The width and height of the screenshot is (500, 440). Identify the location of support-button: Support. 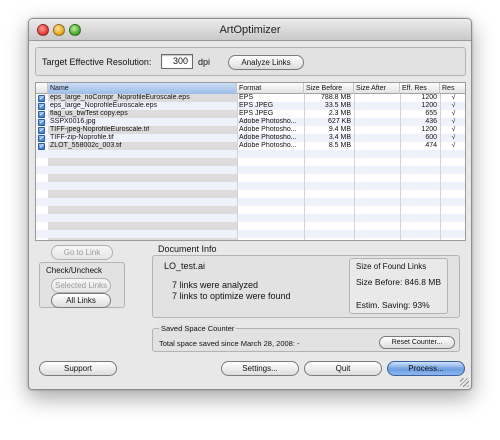
(78, 368).